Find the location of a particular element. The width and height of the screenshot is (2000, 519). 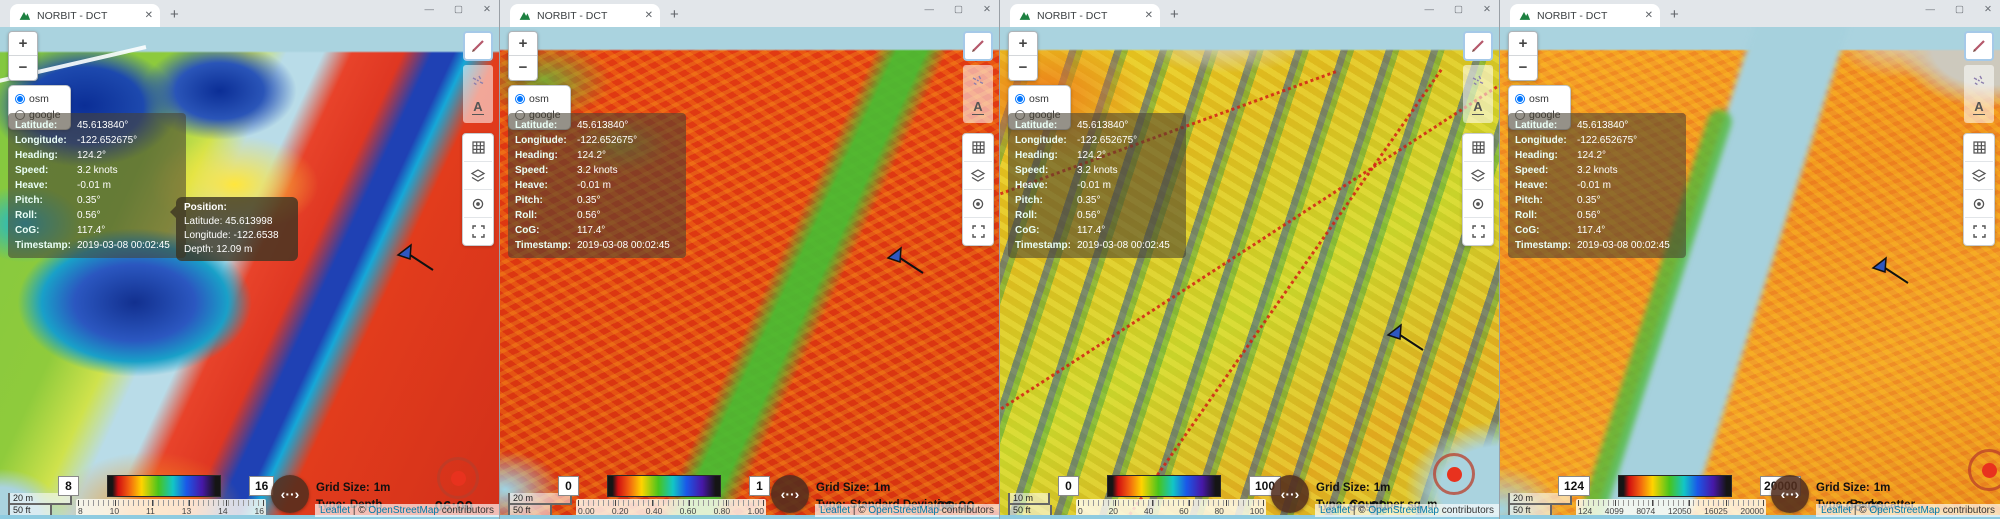

scale-metric: 10 m is located at coordinates (1029, 499).